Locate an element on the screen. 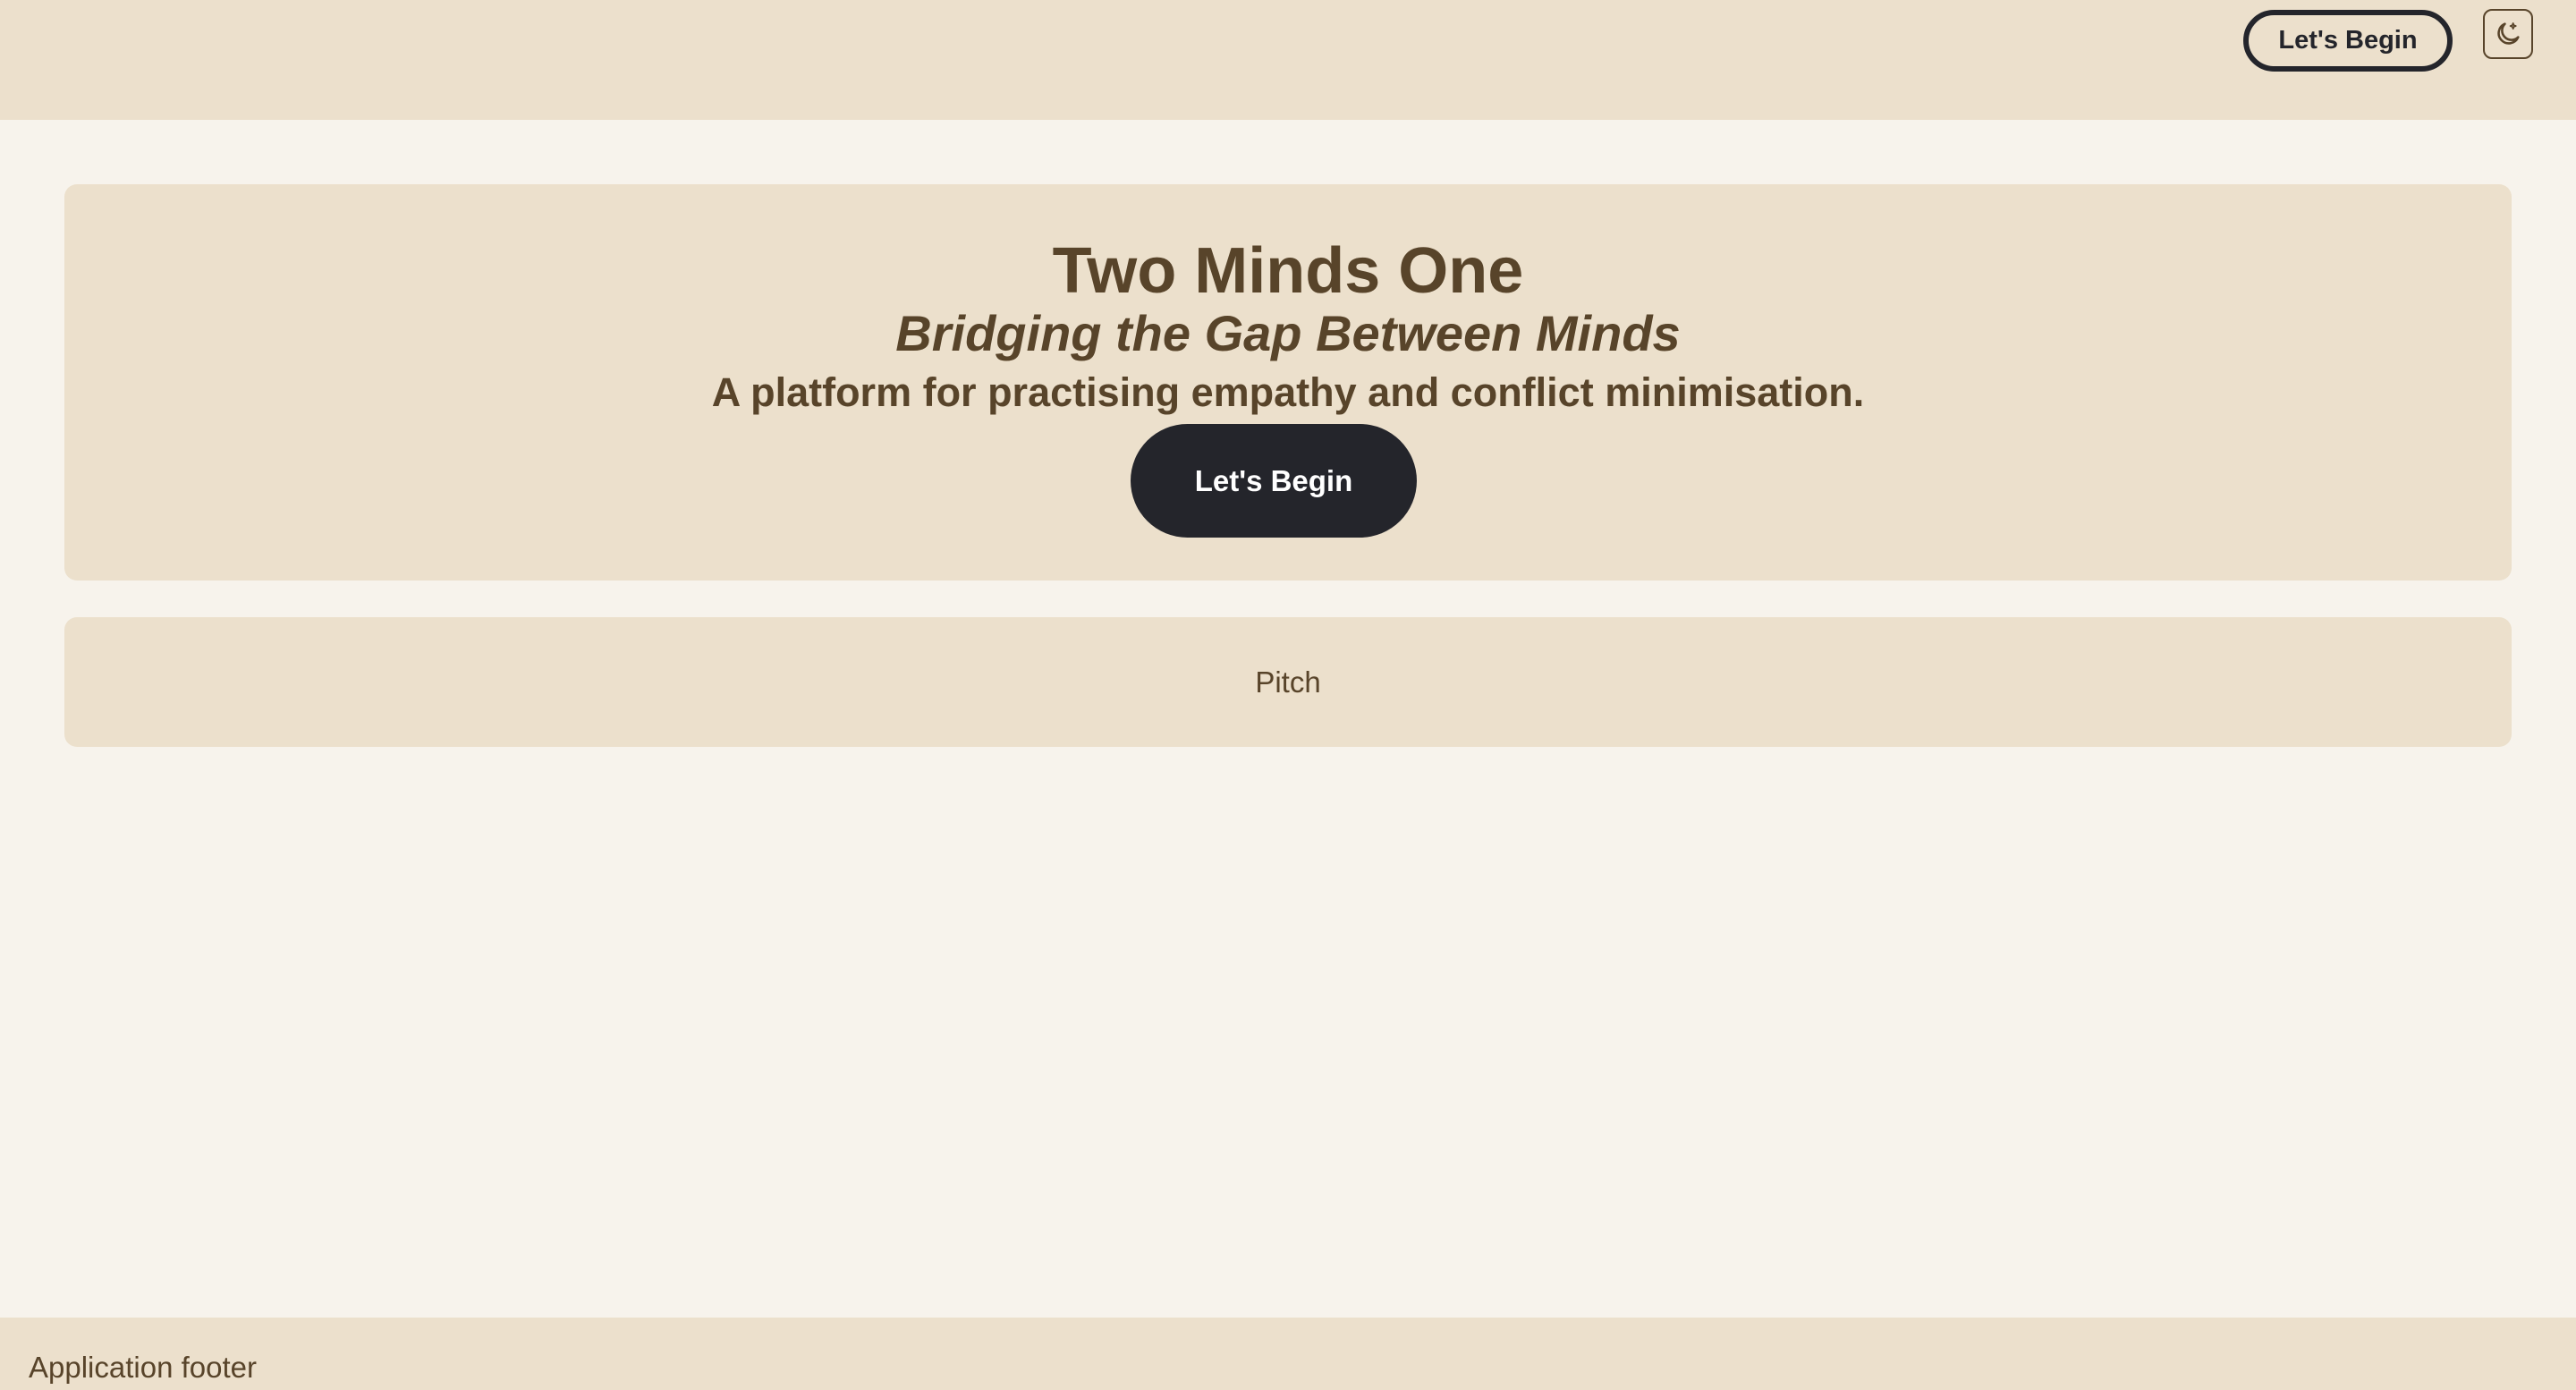 The image size is (2576, 1390). moon-icon is located at coordinates (2508, 34).